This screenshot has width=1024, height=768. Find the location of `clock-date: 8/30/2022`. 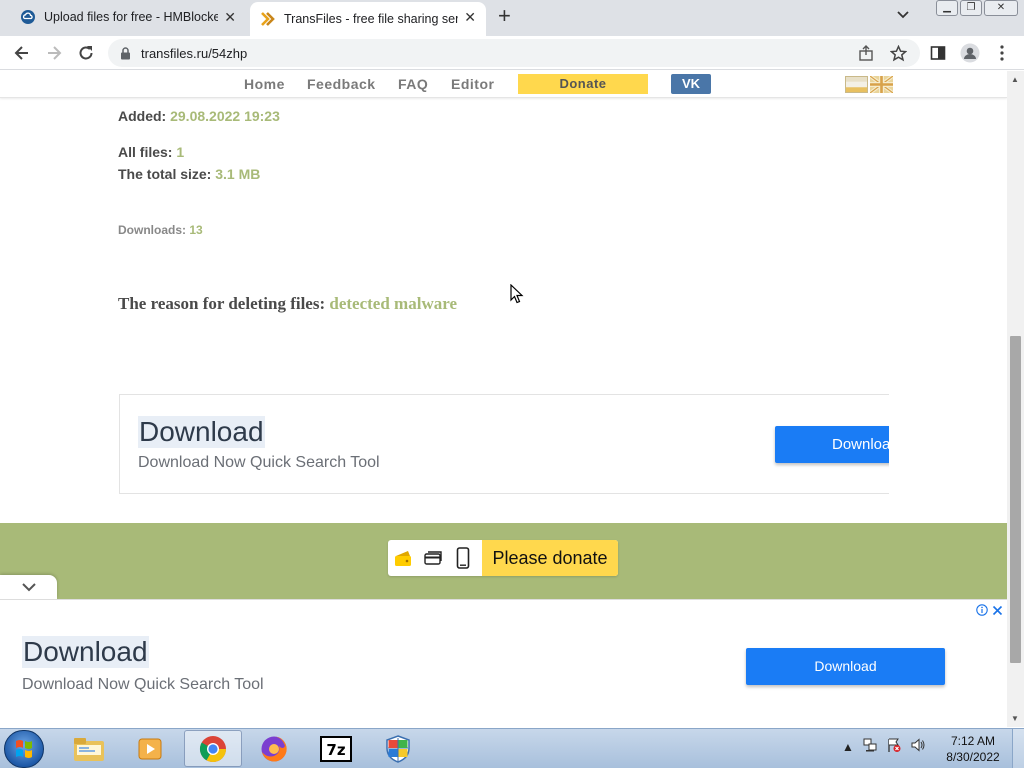

clock-date: 8/30/2022 is located at coordinates (973, 757).